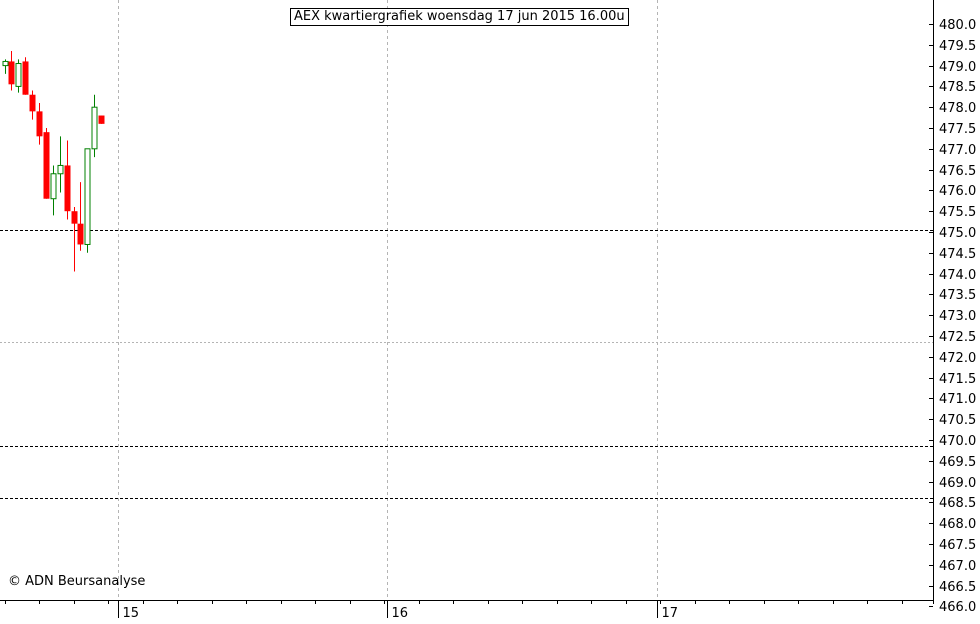 The image size is (980, 624). I want to click on y-tick-label: 468.0, so click(957, 524).